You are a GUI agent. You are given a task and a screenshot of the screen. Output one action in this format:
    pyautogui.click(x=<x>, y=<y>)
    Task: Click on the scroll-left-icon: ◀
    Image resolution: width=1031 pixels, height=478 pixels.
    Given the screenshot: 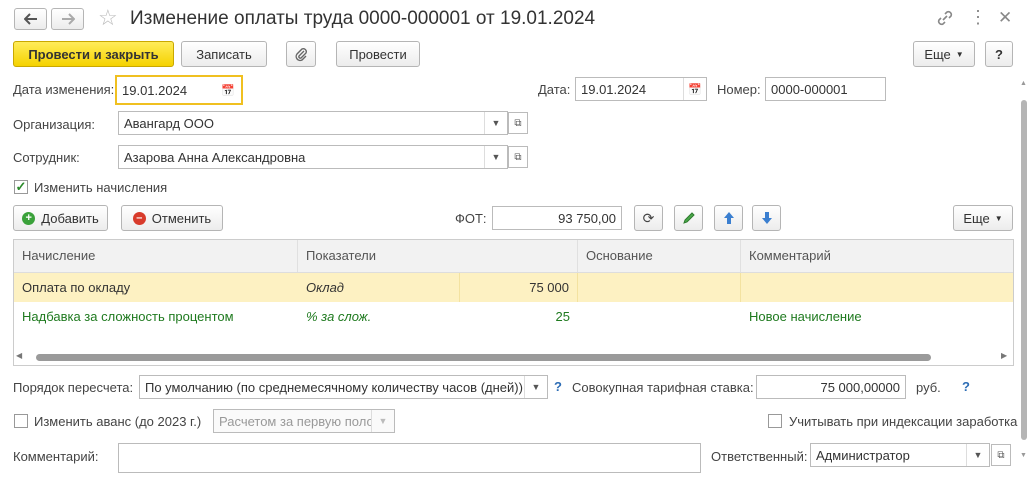 What is the action you would take?
    pyautogui.click(x=19, y=355)
    